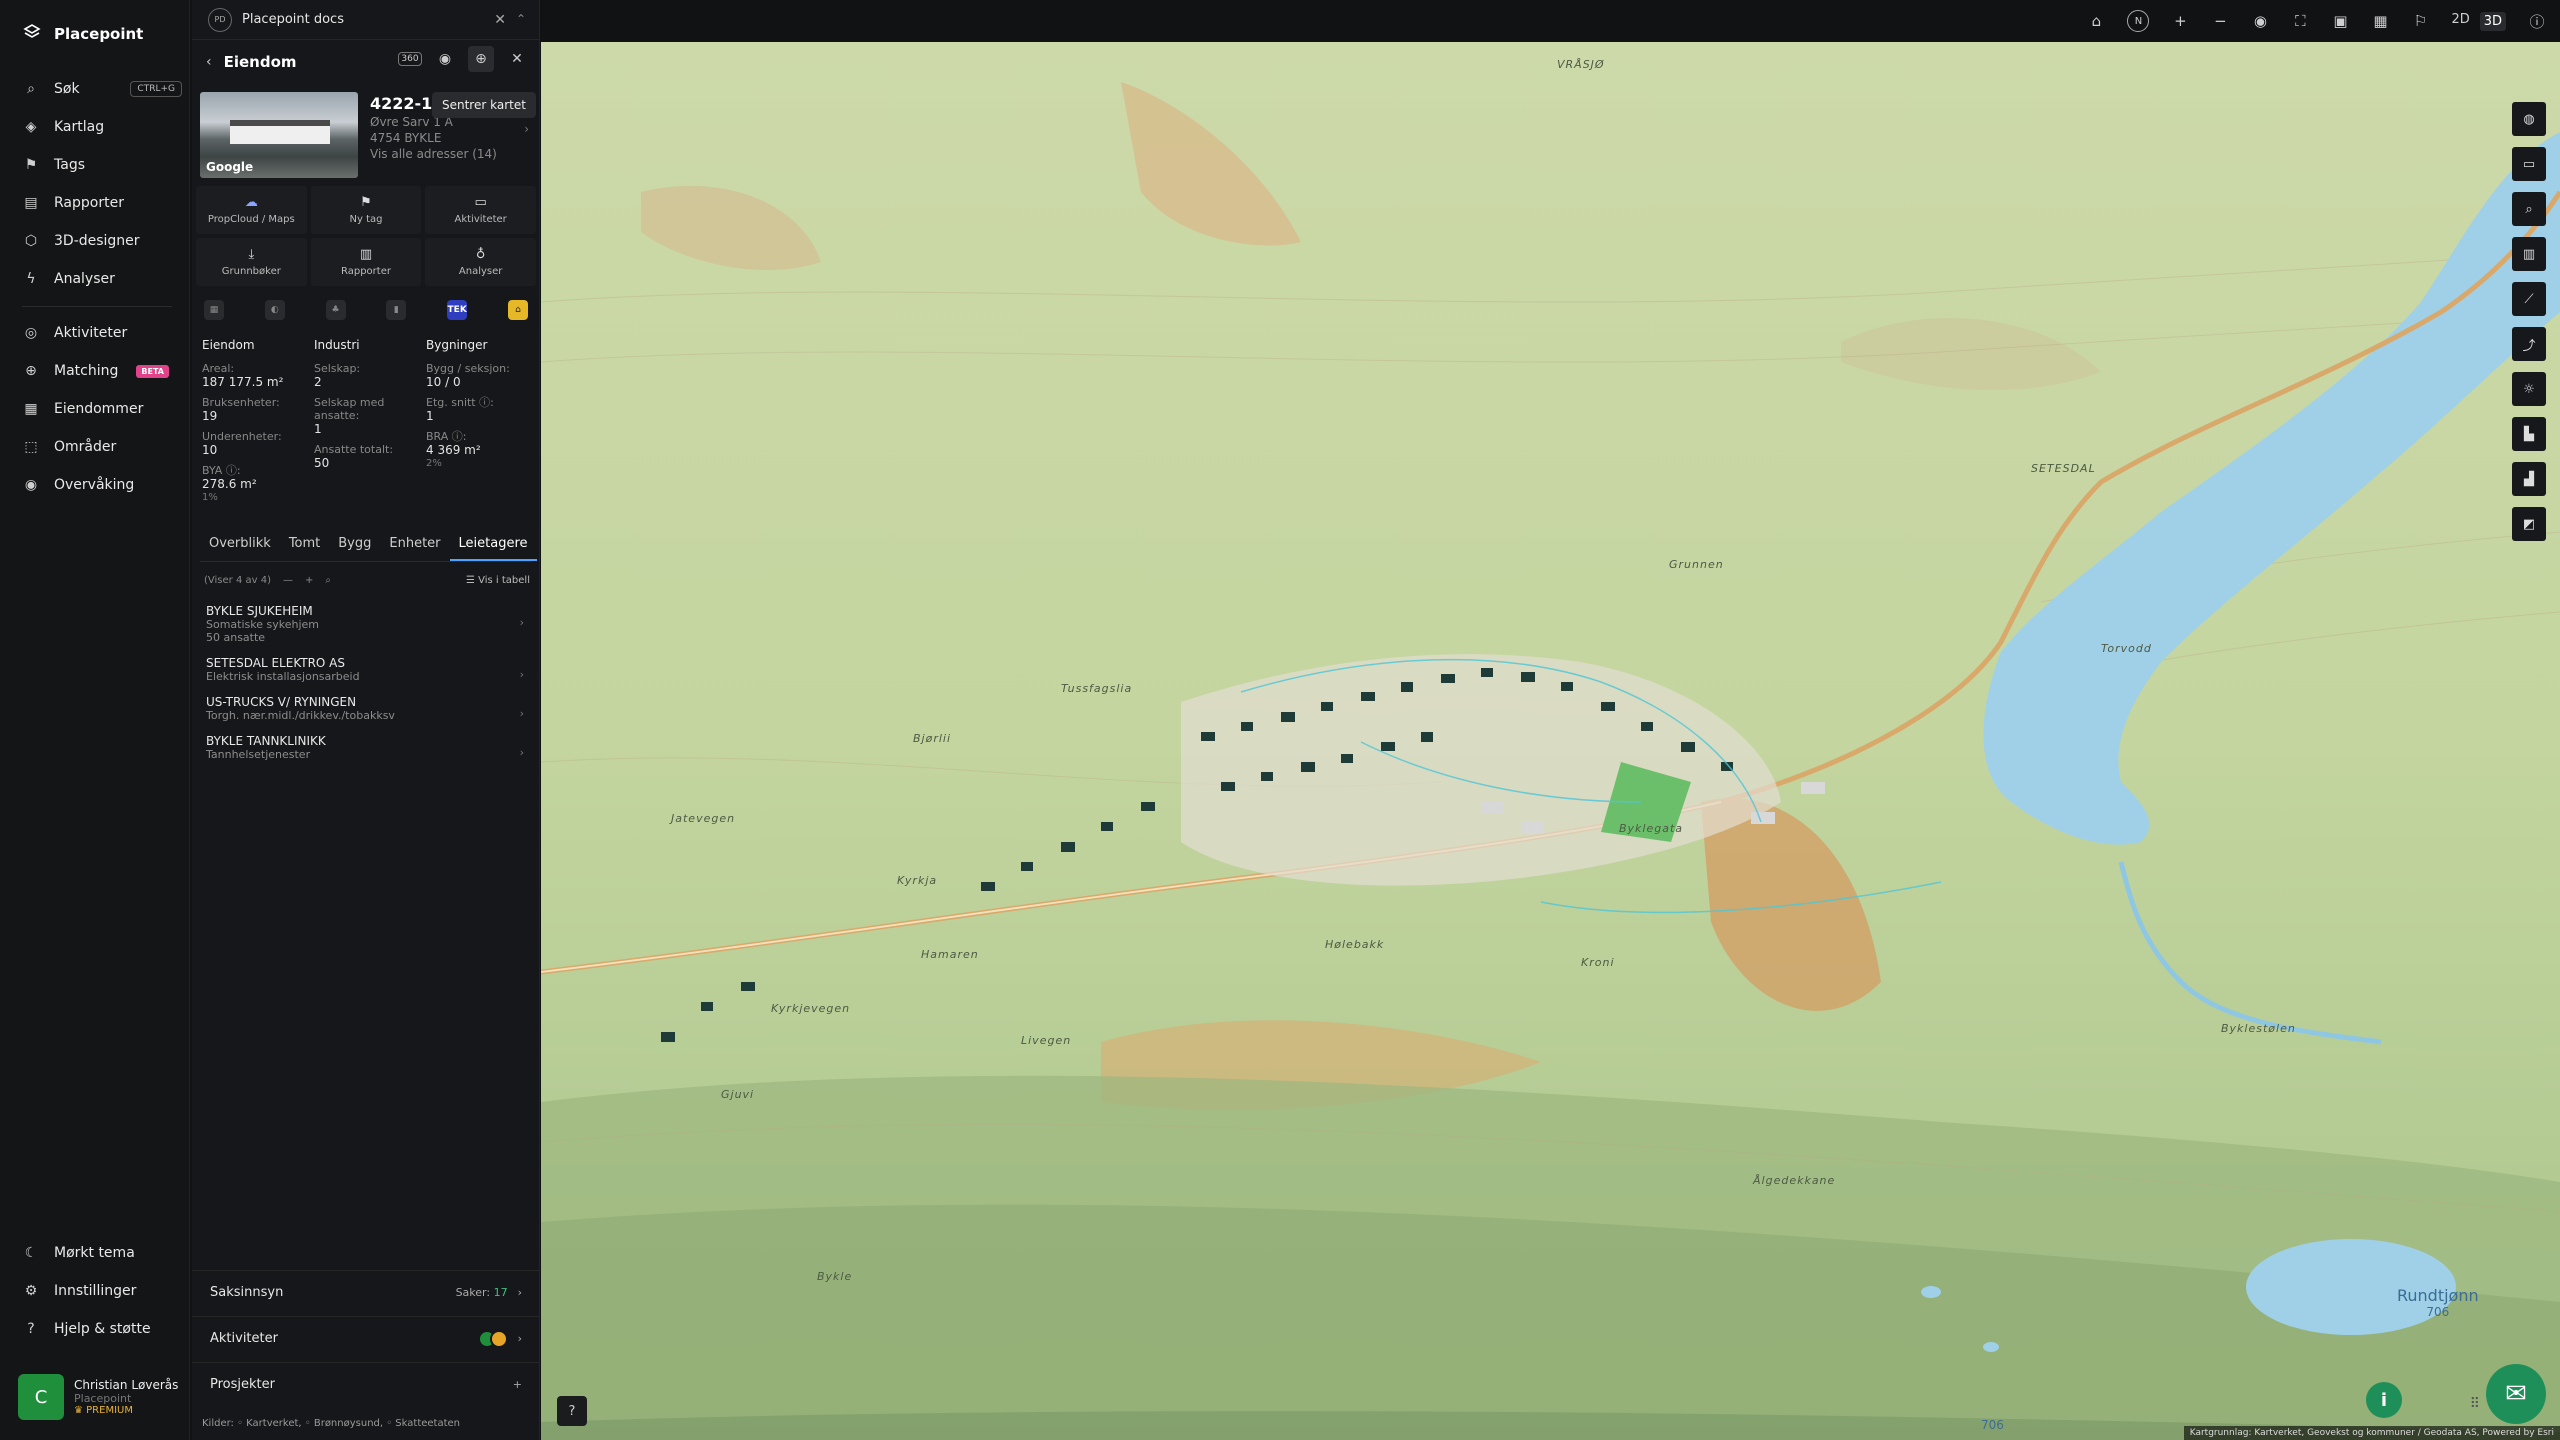 The width and height of the screenshot is (2560, 1440). What do you see at coordinates (2529, 119) in the screenshot?
I see `layers-tool-icon: ◍` at bounding box center [2529, 119].